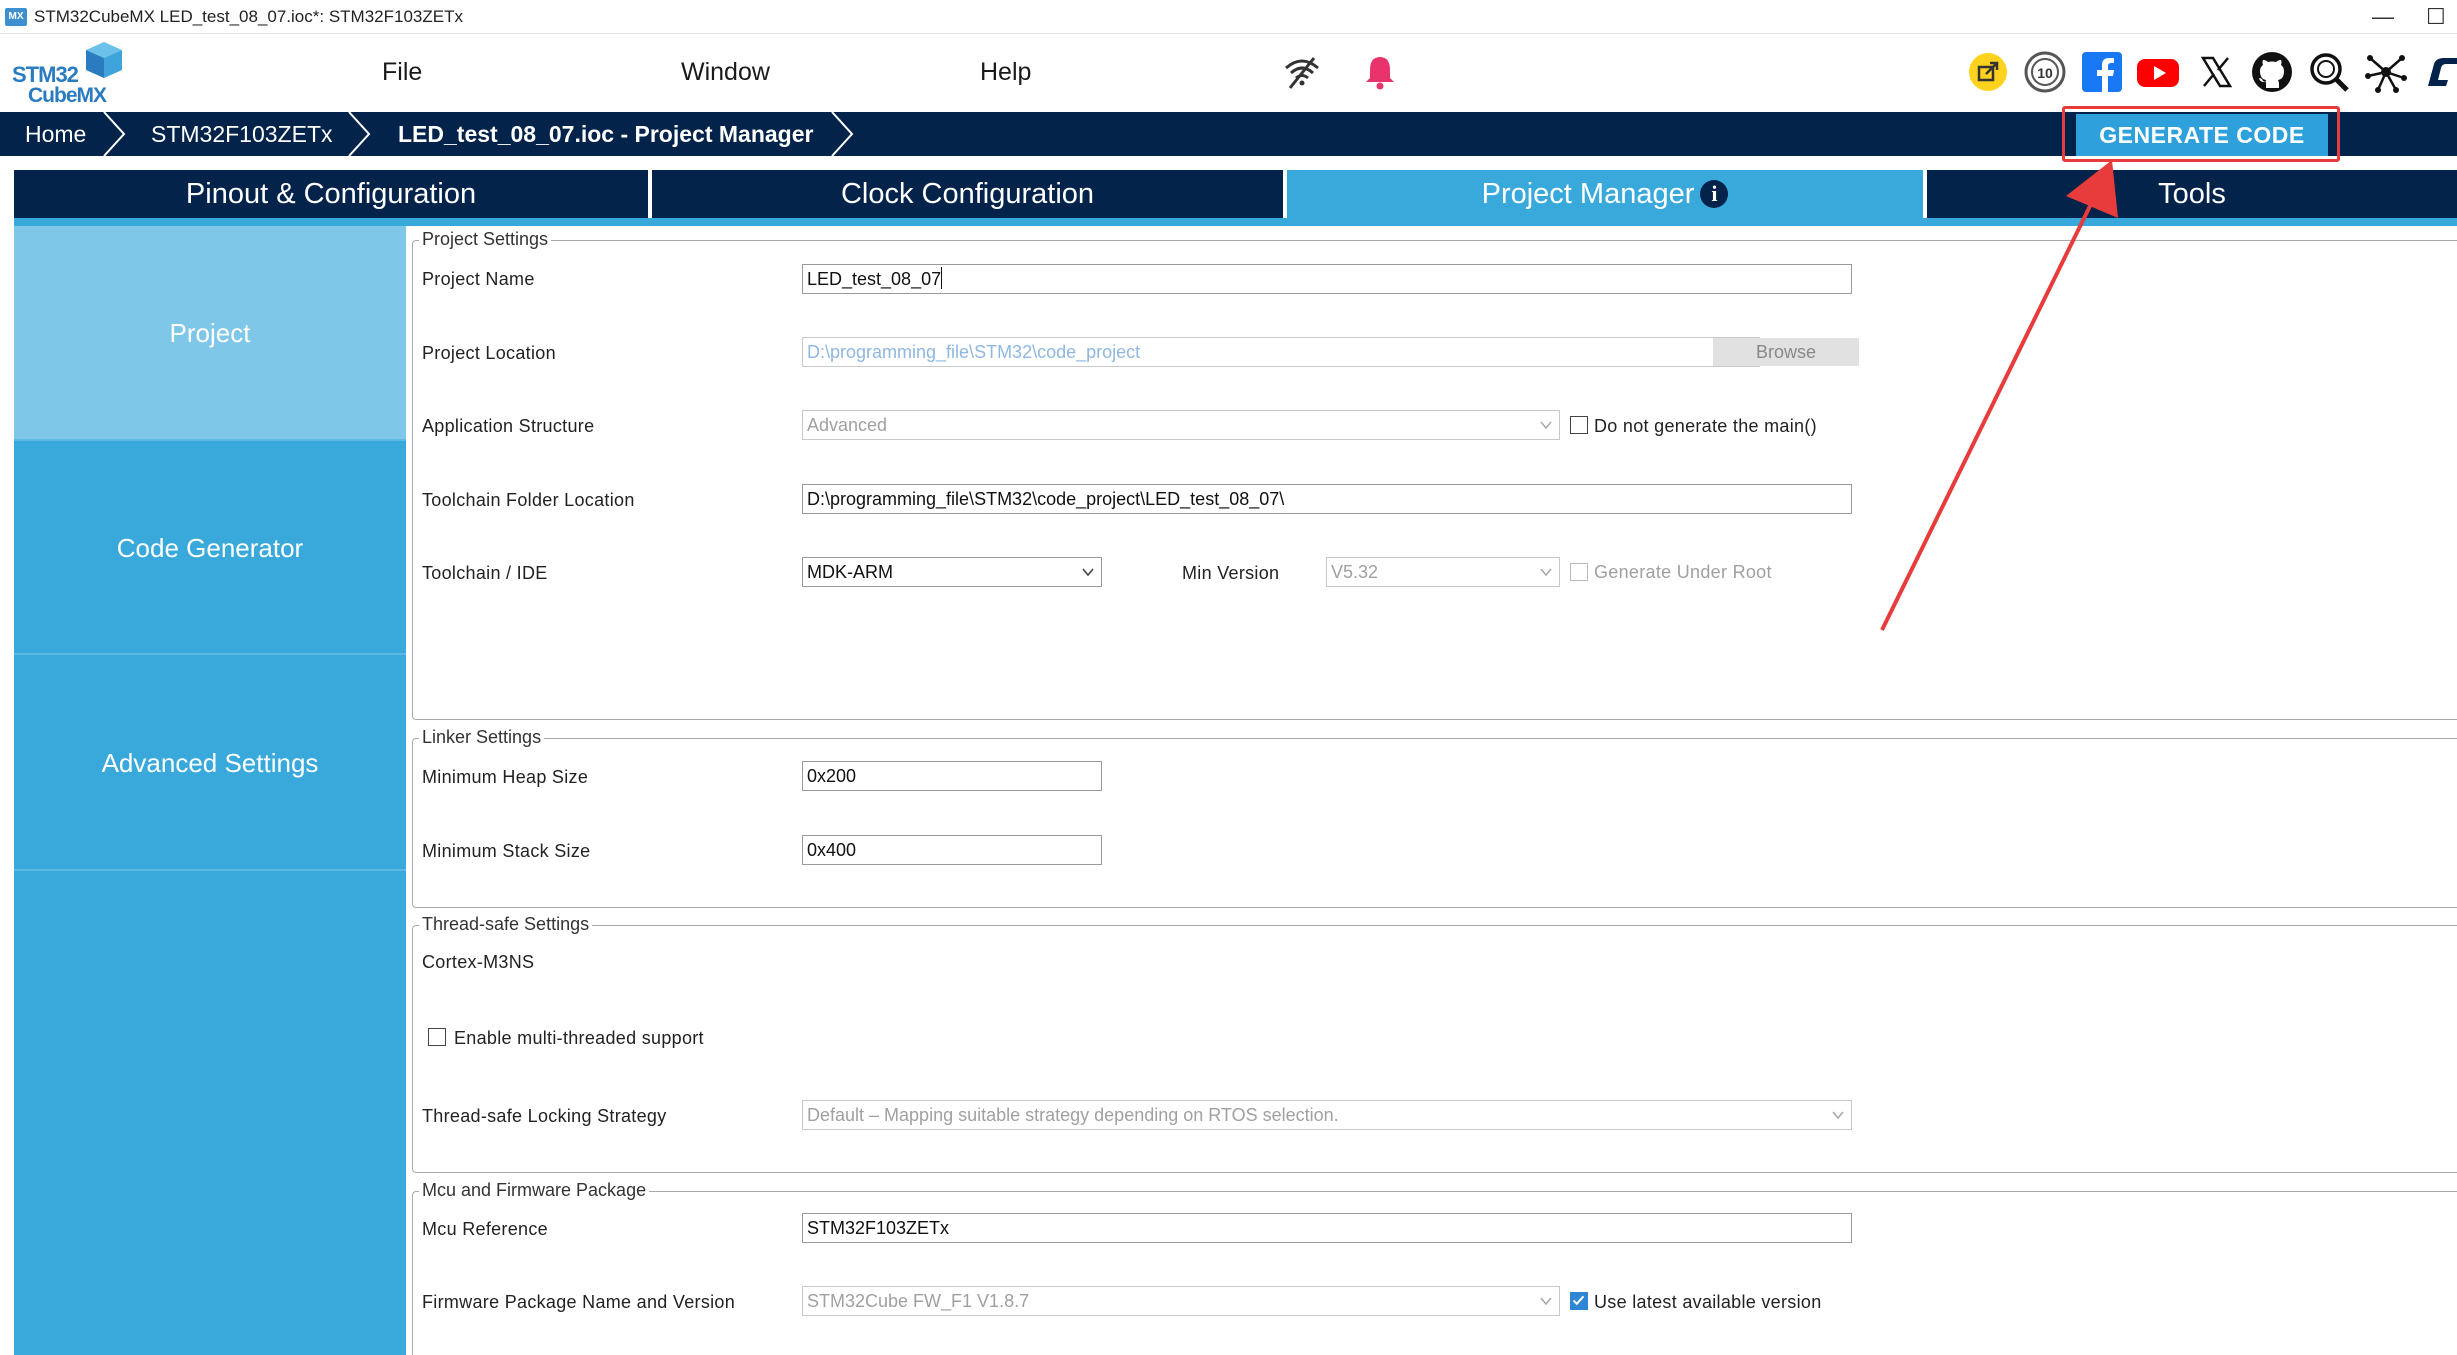  What do you see at coordinates (918, 1301) in the screenshot?
I see `firmware-package-value: STM32Cube FW_F1 V1.8.7` at bounding box center [918, 1301].